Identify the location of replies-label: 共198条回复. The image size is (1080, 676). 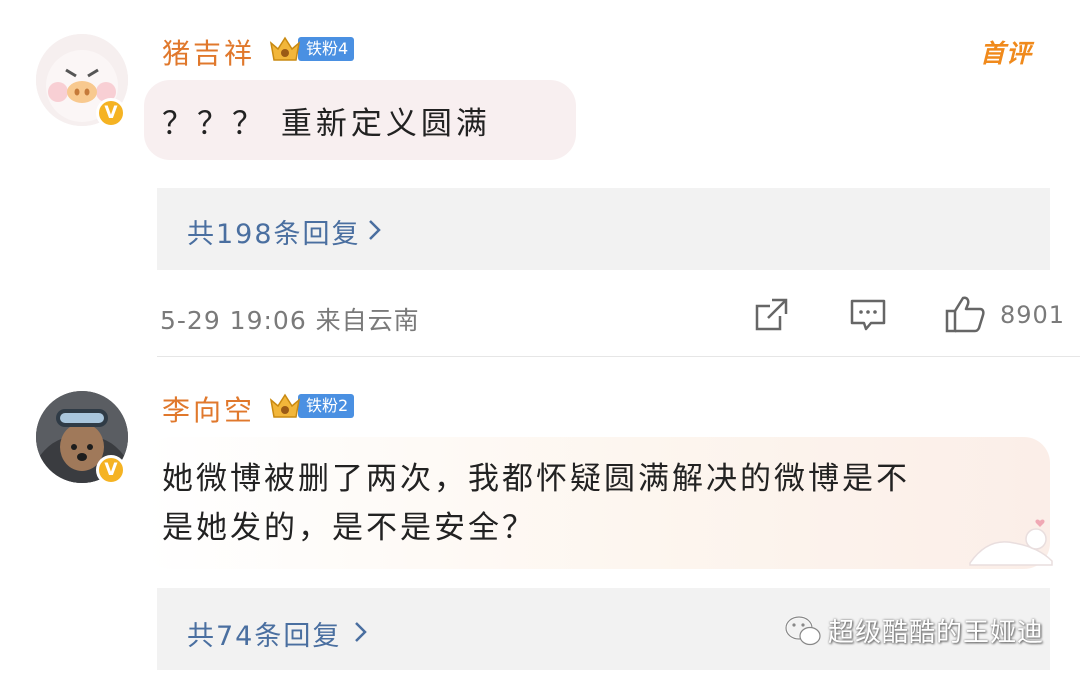
(274, 234).